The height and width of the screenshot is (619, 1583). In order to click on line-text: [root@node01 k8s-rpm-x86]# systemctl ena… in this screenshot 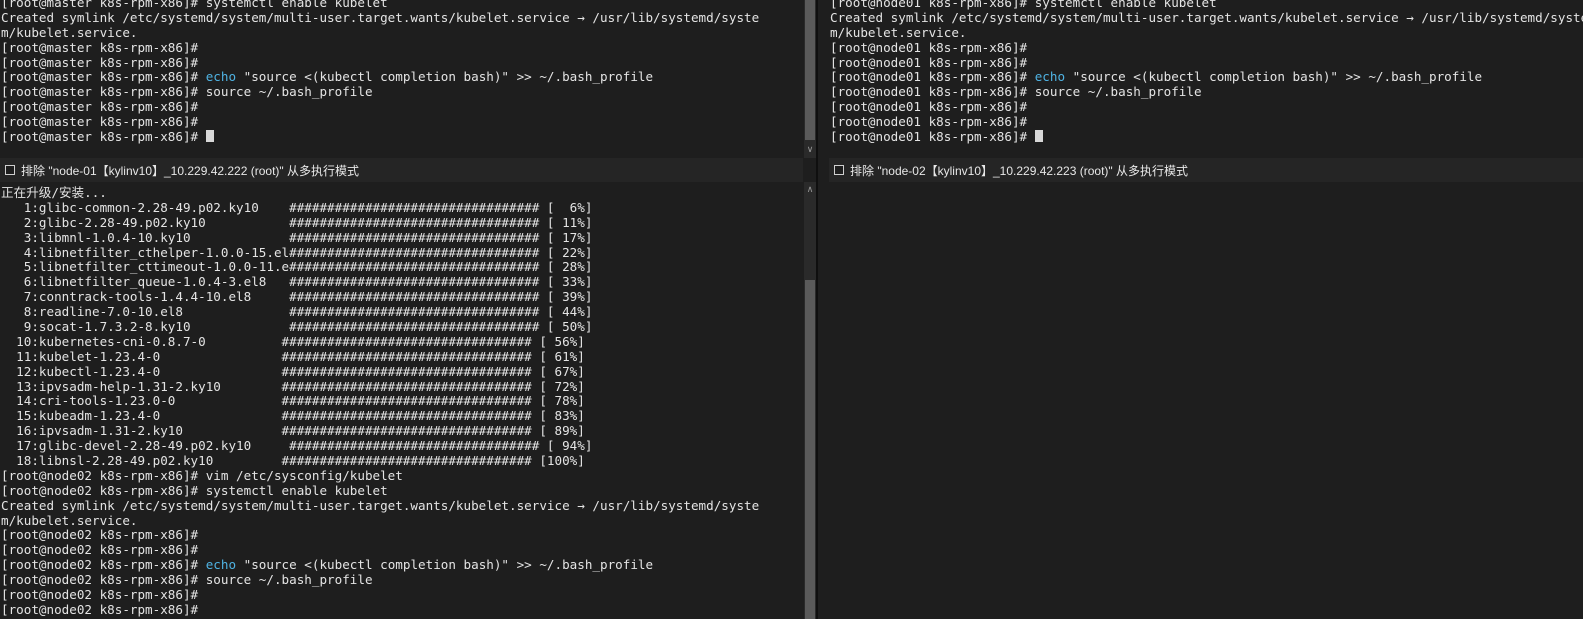, I will do `click(1023, 5)`.